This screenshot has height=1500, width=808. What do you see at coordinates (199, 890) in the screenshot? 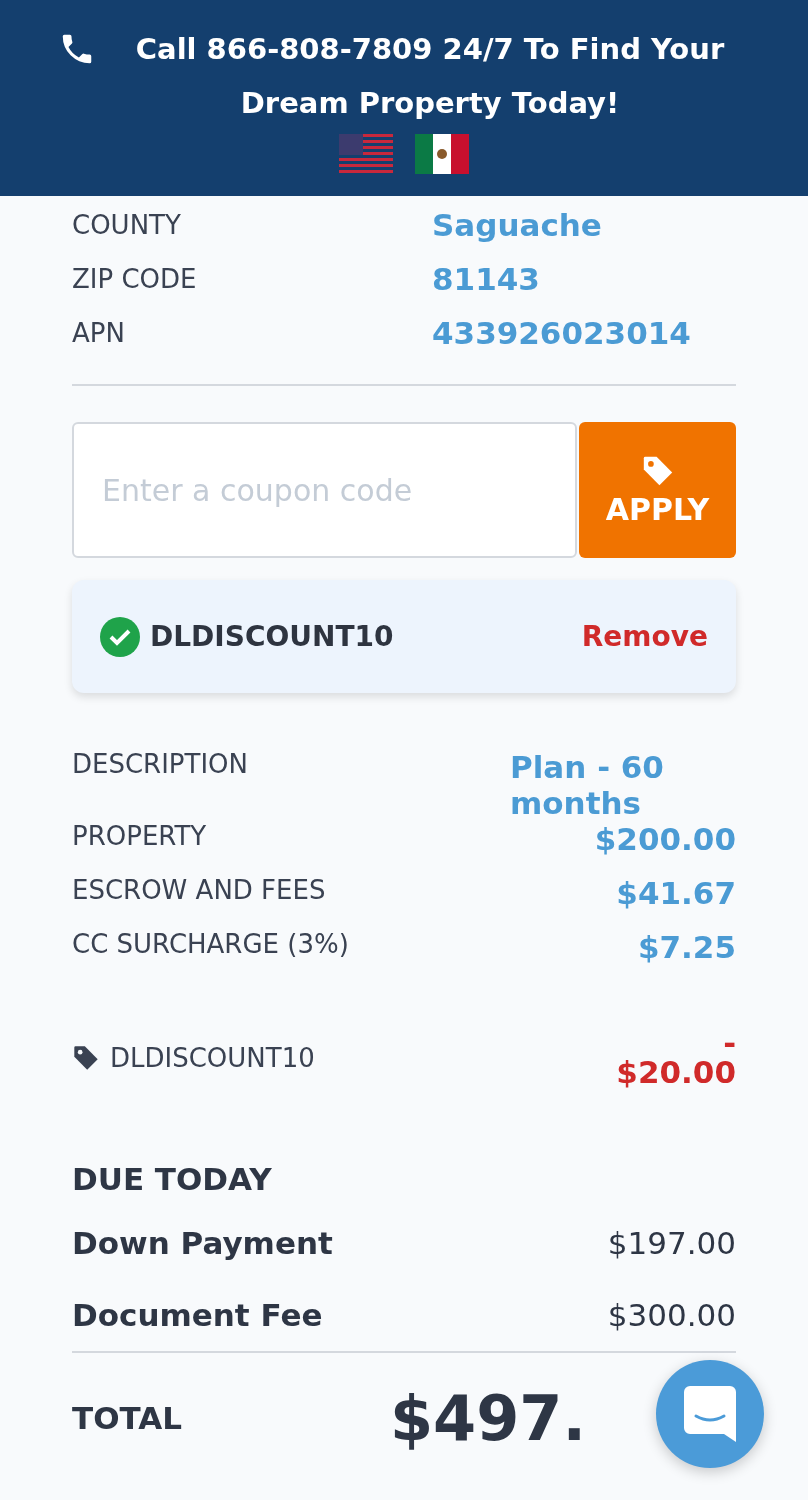
I see `summary-label: ESCROW AND FEES` at bounding box center [199, 890].